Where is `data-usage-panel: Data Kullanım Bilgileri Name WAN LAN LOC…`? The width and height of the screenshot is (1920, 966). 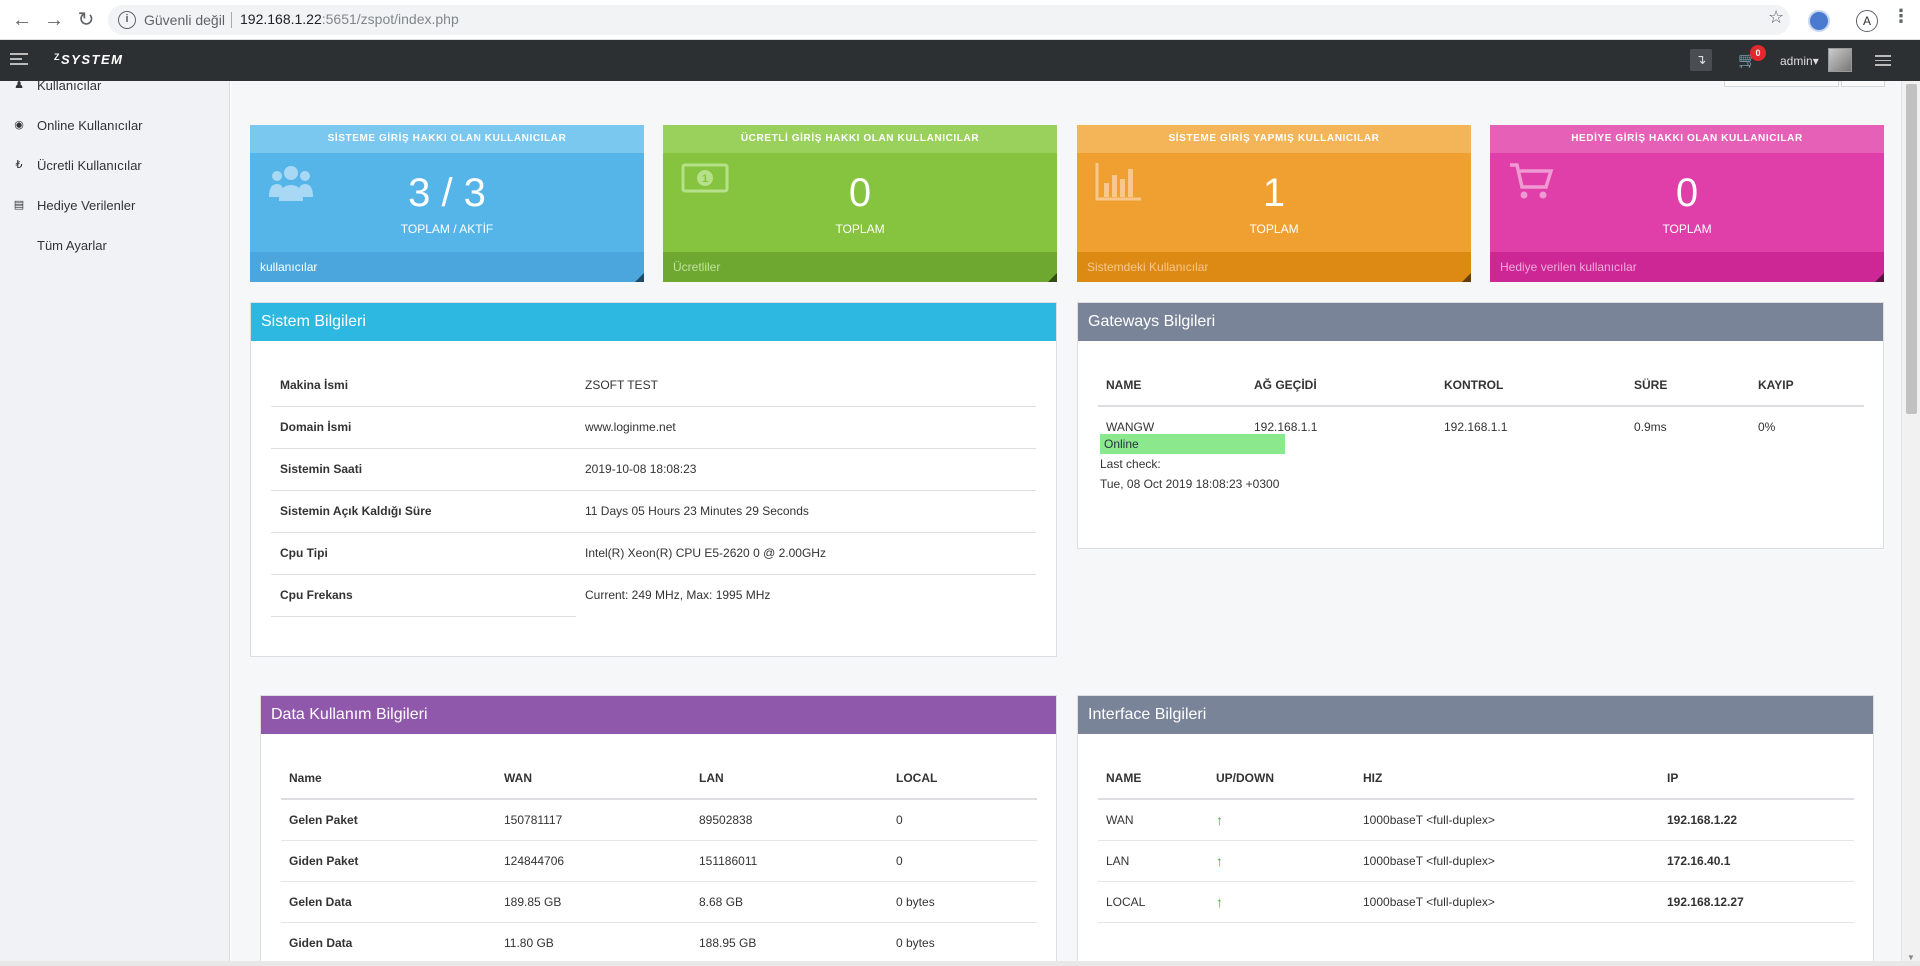
data-usage-panel: Data Kullanım Bilgileri Name WAN LAN LOC… is located at coordinates (658, 830).